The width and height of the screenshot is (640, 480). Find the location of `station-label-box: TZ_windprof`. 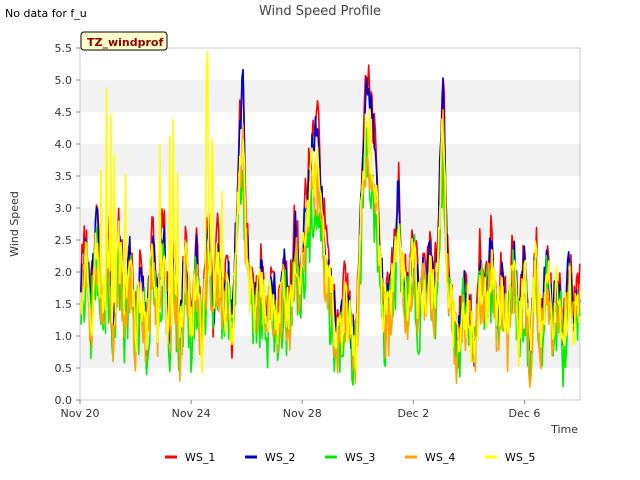

station-label-box: TZ_windprof is located at coordinates (124, 41).